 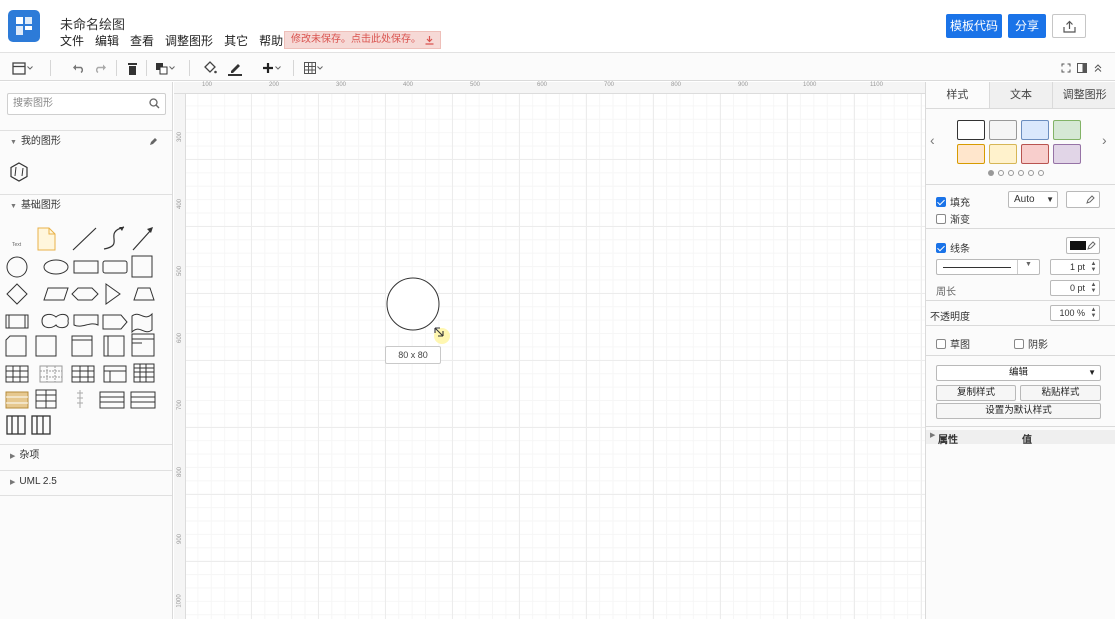 I want to click on undo-button, so click(x=78, y=68).